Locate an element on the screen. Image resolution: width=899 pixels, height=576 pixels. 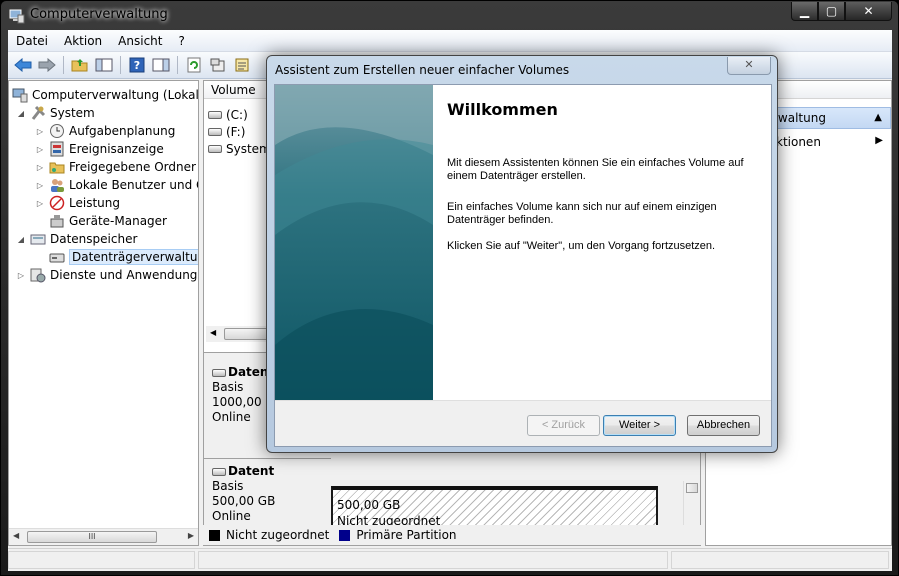
tree-label: Aufgabenplanung is located at coordinates (122, 131).